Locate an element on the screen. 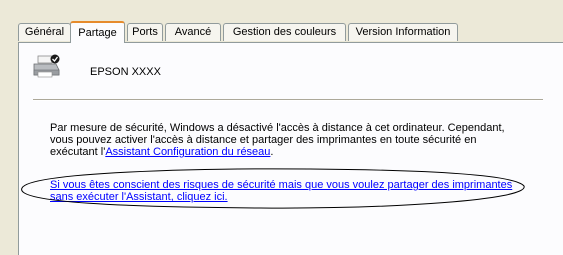 The height and width of the screenshot is (255, 563). security-message-suffix: . is located at coordinates (272, 152).